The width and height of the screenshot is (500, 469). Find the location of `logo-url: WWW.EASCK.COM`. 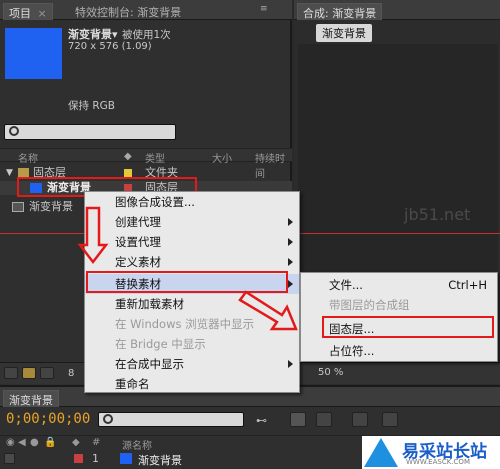

logo-url: WWW.EASCK.COM is located at coordinates (438, 462).